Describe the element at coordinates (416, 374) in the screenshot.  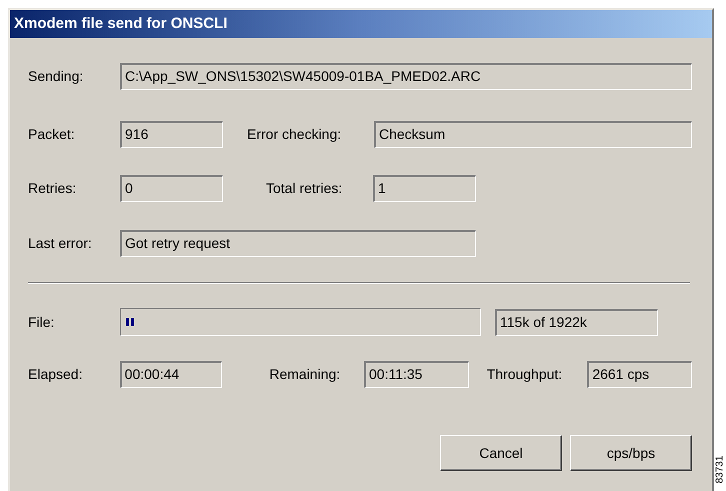
I see `readonly-field: 00:11:35` at that location.